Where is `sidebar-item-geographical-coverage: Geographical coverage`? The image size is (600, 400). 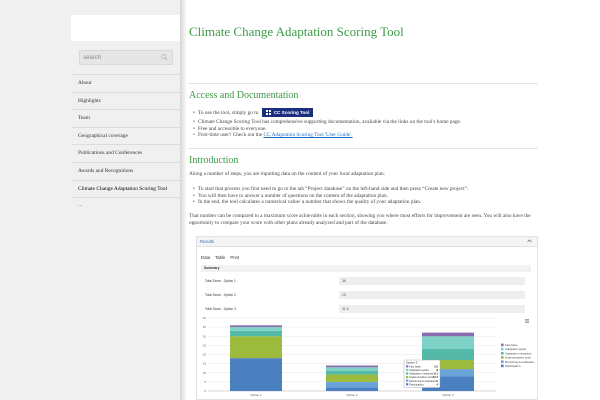
sidebar-item-geographical-coverage: Geographical coverage is located at coordinates (125, 135).